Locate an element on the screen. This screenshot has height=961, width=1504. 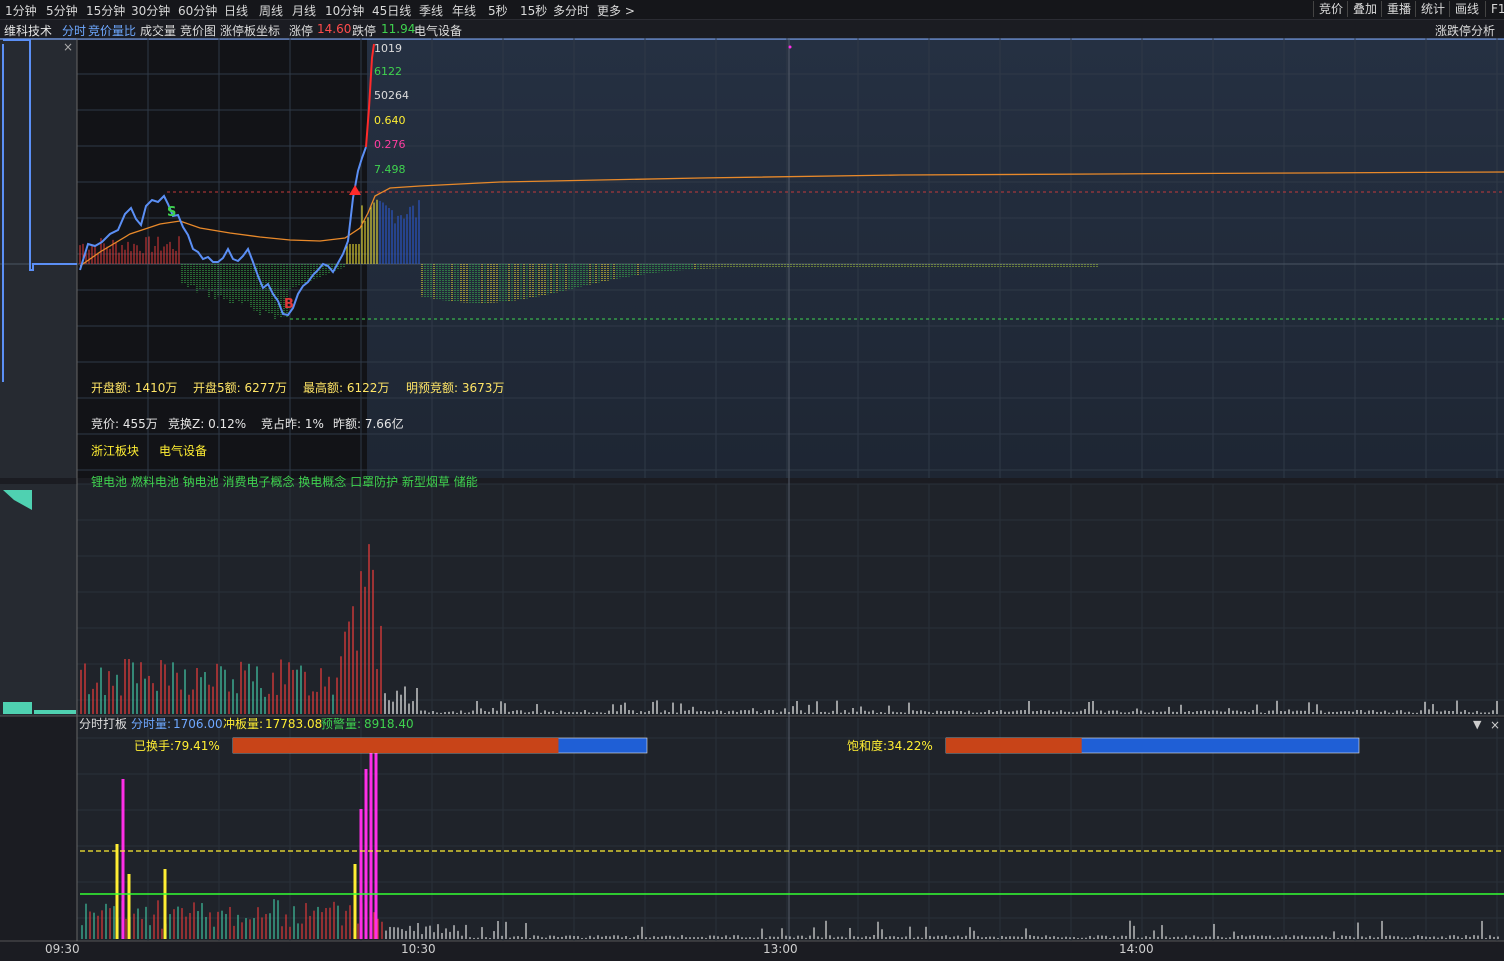
vol-value: 1706.00 is located at coordinates (198, 724).